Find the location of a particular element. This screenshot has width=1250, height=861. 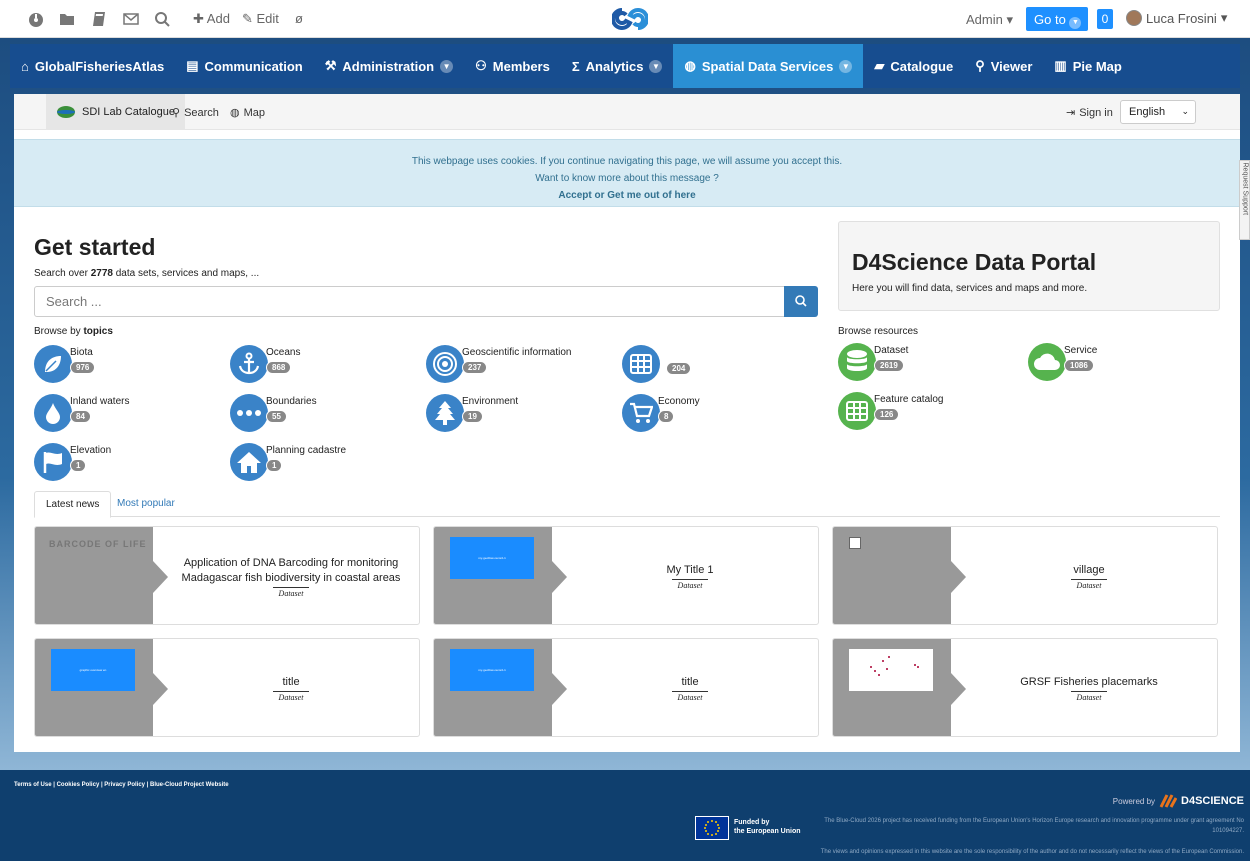

cookies-policy-link: Cookies Policy is located at coordinates (78, 785).